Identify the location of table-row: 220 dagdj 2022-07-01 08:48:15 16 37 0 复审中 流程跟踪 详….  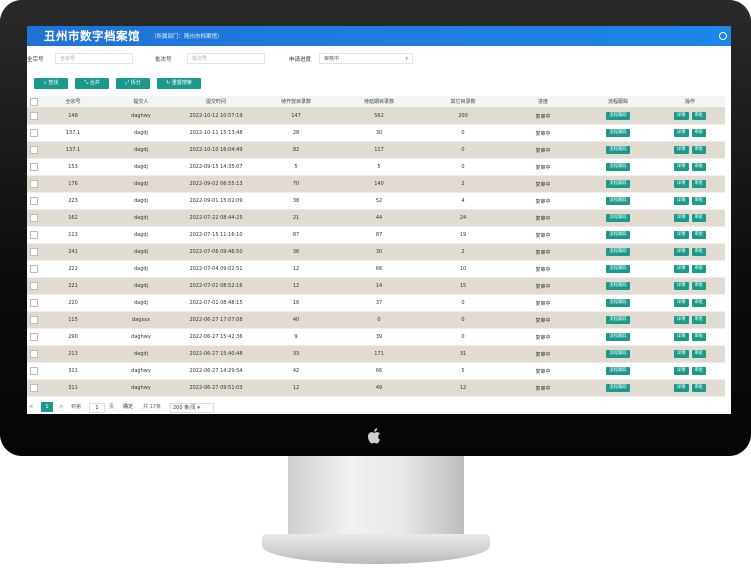
(376, 303).